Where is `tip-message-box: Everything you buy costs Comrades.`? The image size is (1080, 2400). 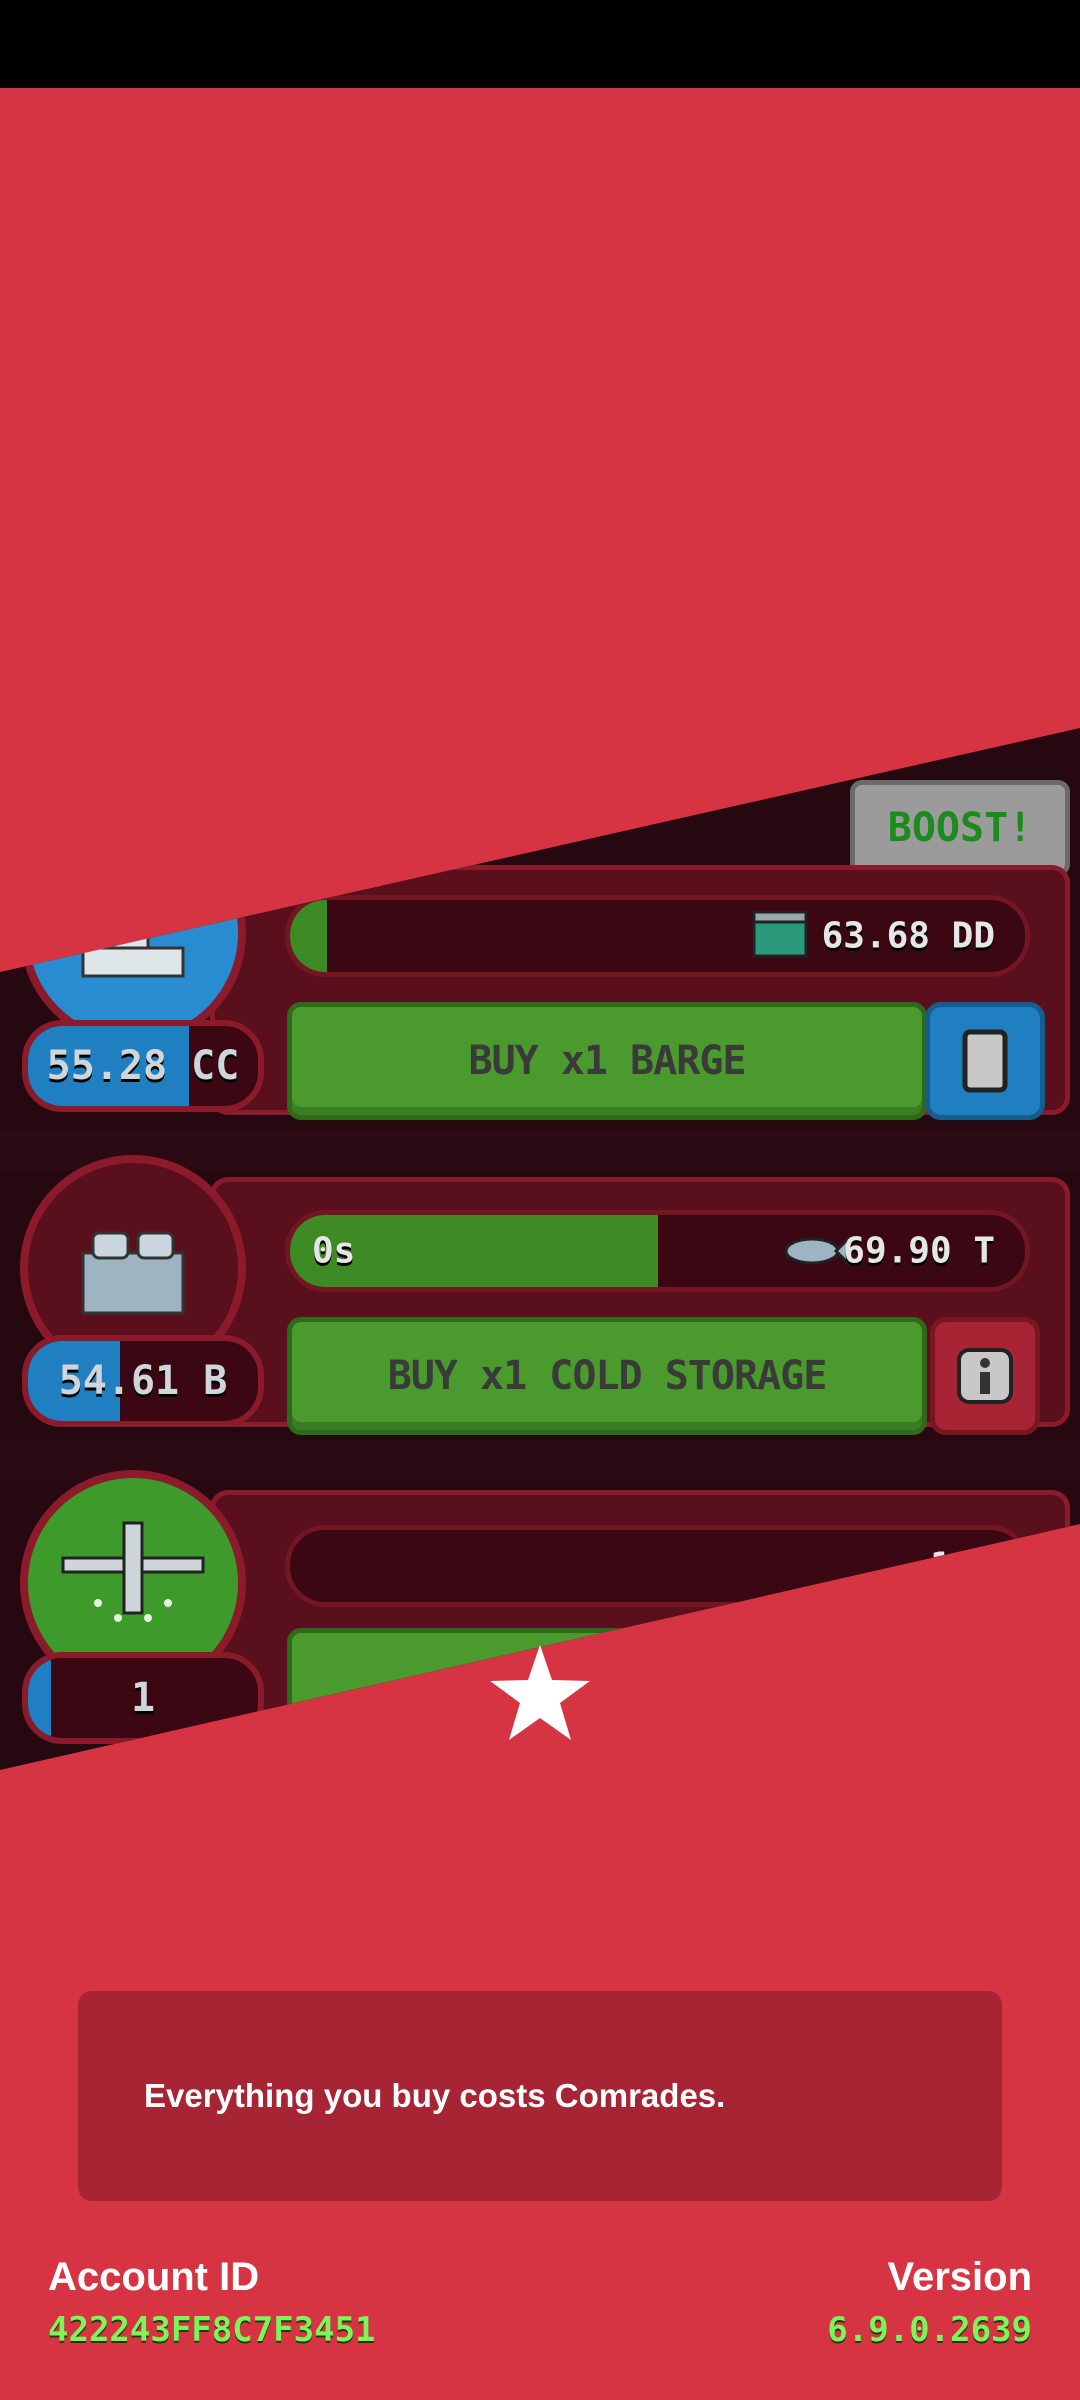
tip-message-box: Everything you buy costs Comrades. is located at coordinates (540, 2096).